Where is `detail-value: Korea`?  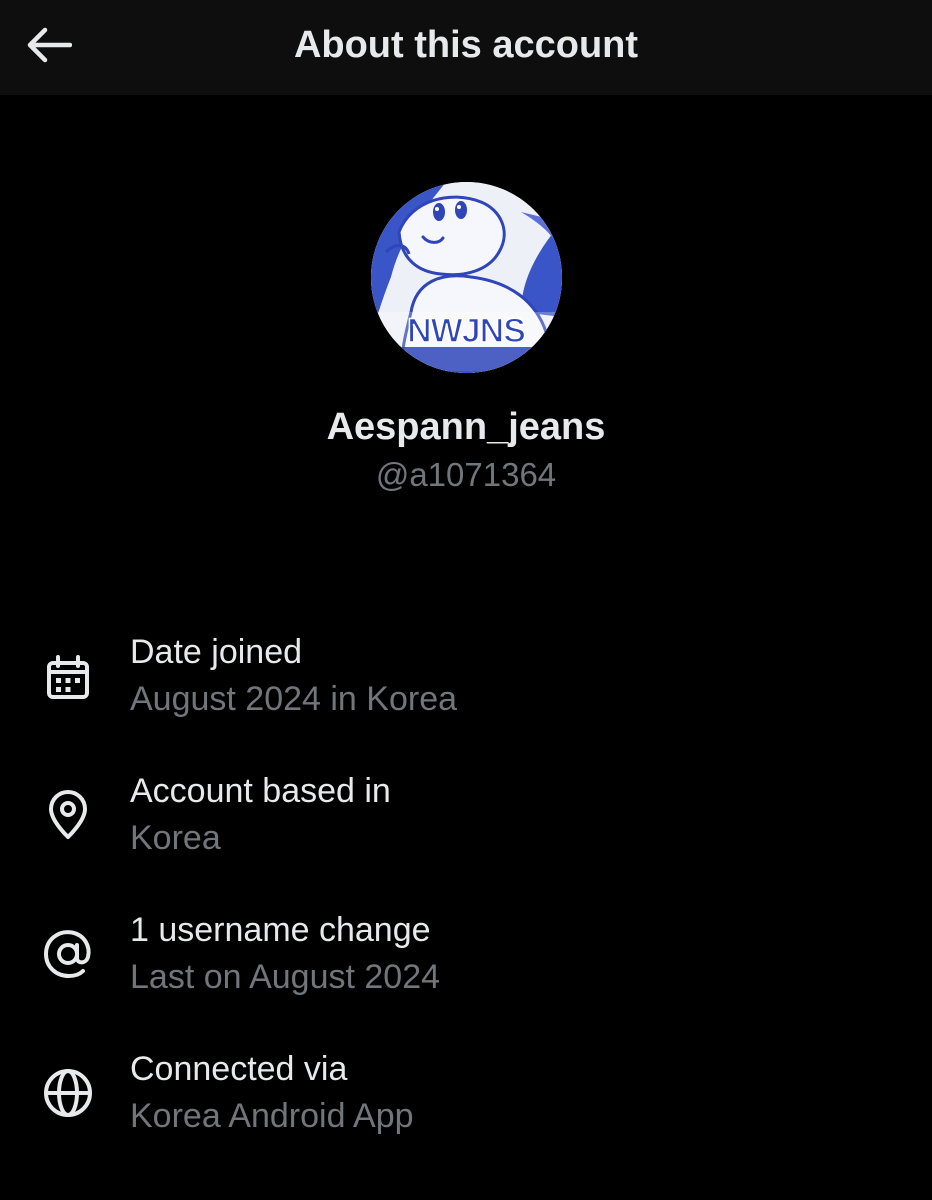 detail-value: Korea is located at coordinates (175, 838).